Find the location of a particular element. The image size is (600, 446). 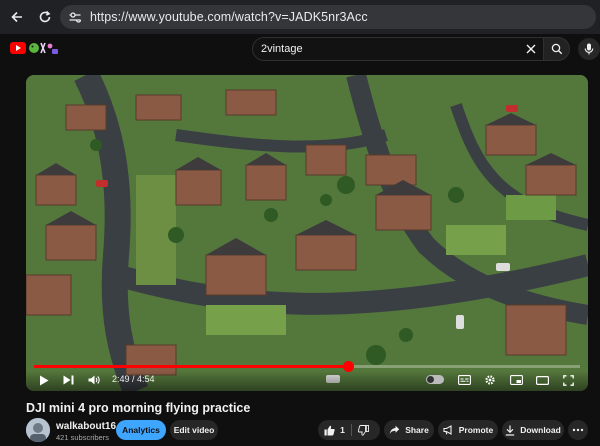

subtitles-button is located at coordinates (464, 380).